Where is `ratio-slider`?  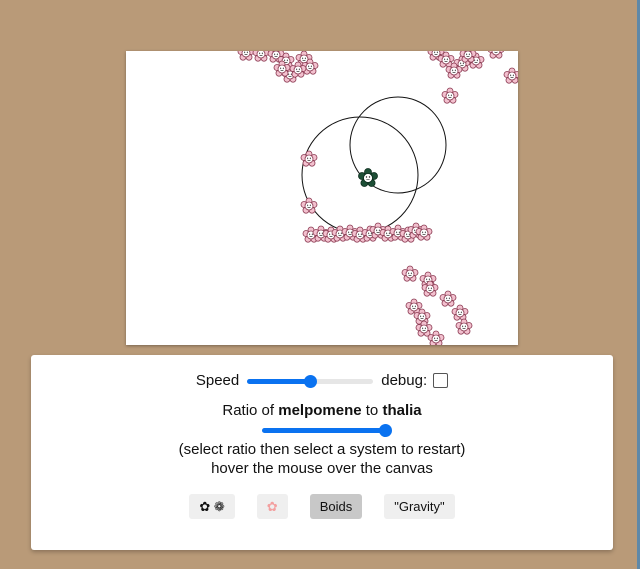 ratio-slider is located at coordinates (327, 430).